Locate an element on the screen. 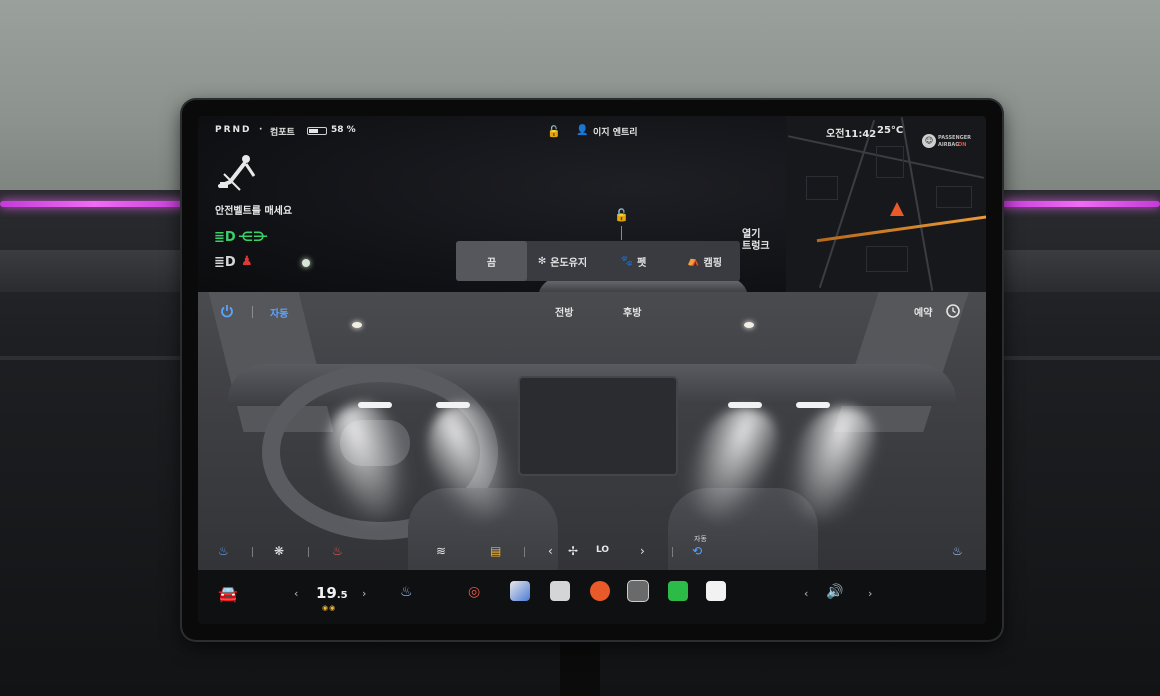 This screenshot has height=696, width=1160. lock-icon: 🔓 is located at coordinates (554, 131).